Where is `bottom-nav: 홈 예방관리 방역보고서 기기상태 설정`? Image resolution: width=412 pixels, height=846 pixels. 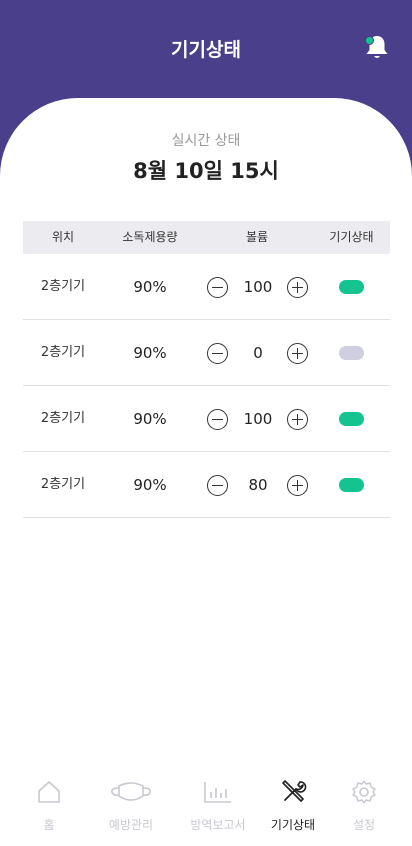 bottom-nav: 홈 예방관리 방역보고서 기기상태 설정 is located at coordinates (206, 808).